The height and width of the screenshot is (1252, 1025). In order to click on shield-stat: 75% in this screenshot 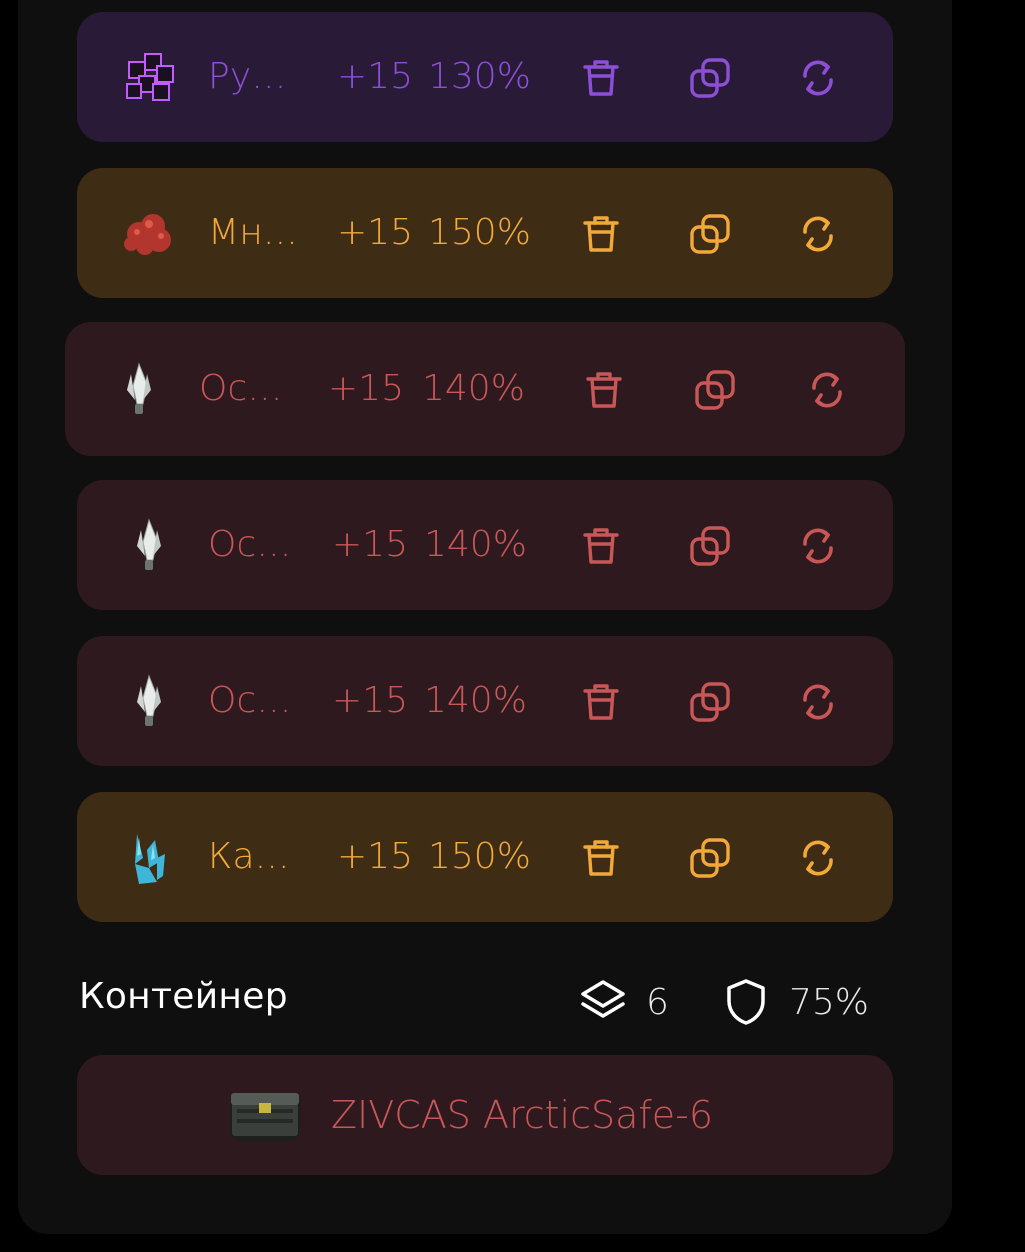, I will do `click(795, 1002)`.